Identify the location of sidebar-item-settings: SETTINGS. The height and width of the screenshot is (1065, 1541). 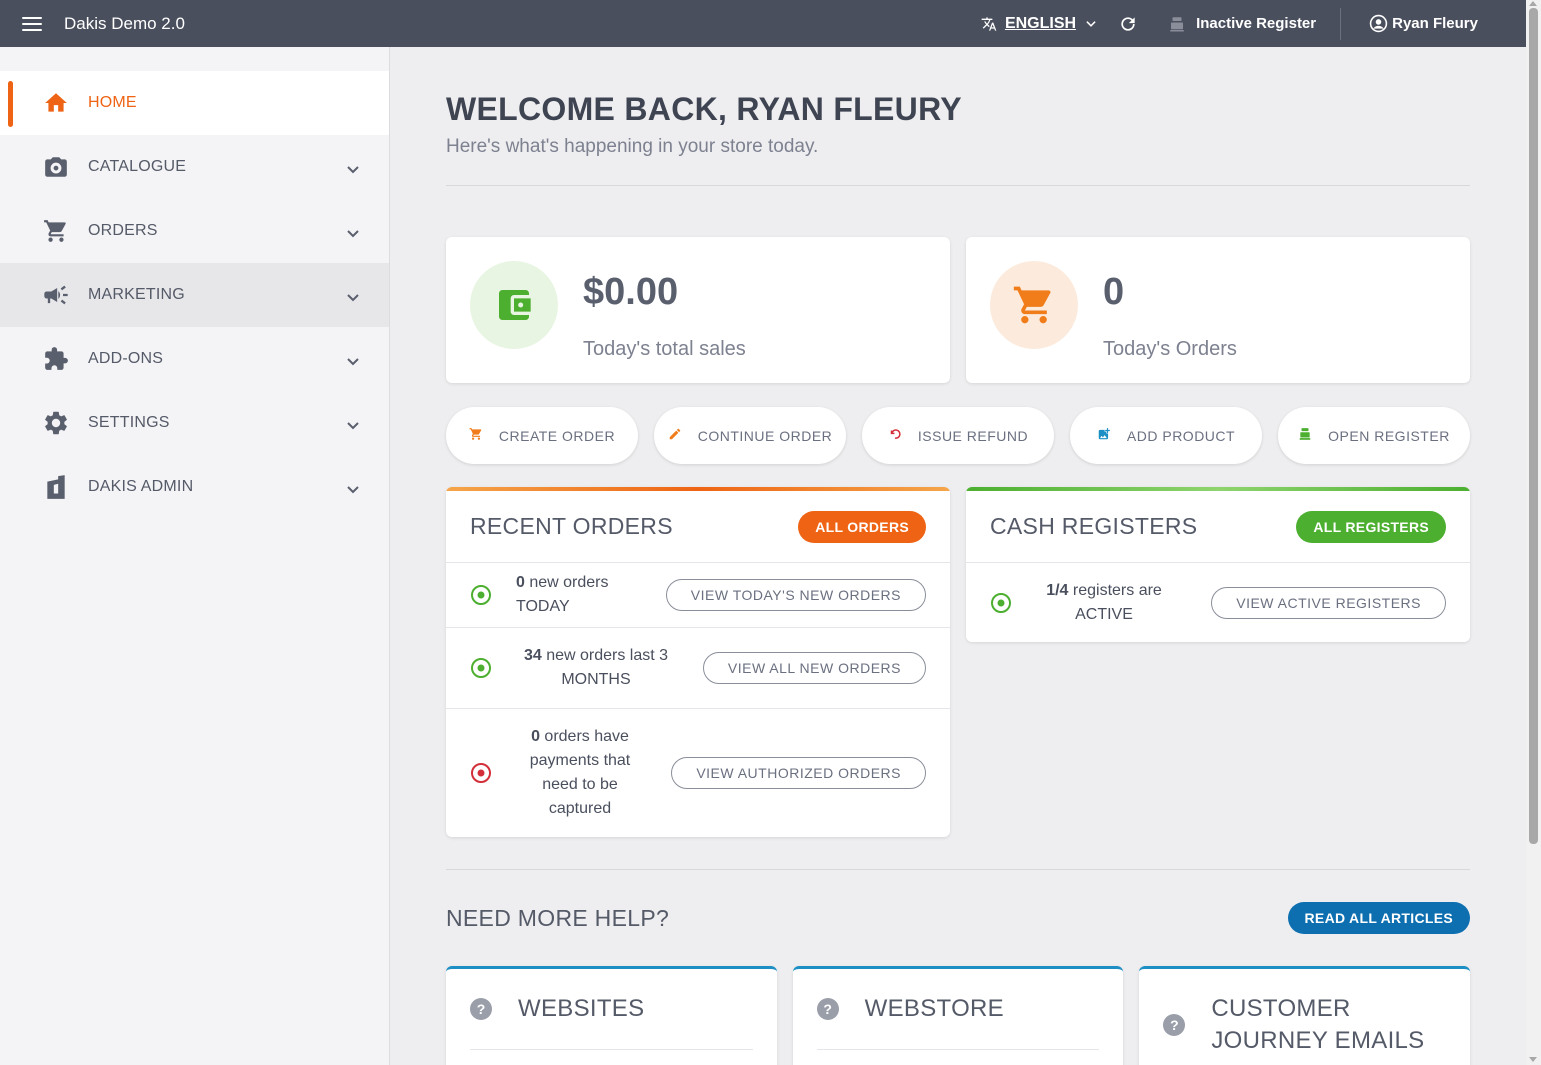
(194, 423).